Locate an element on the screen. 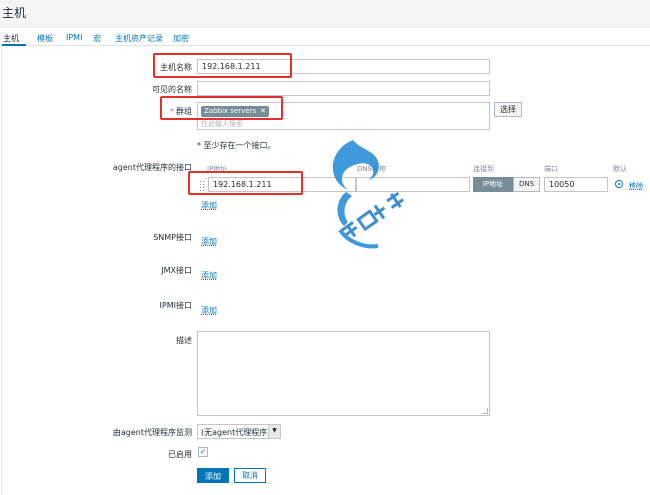 This screenshot has height=495, width=650. tab-templates: 模板 is located at coordinates (45, 38).